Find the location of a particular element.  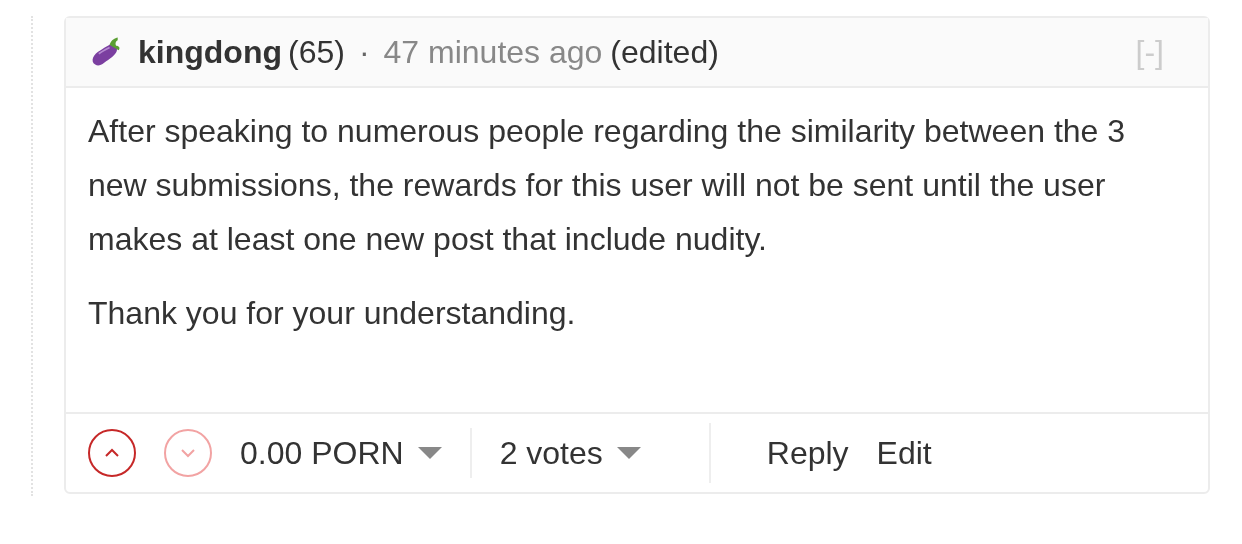

author-name: kingdong is located at coordinates (210, 52).